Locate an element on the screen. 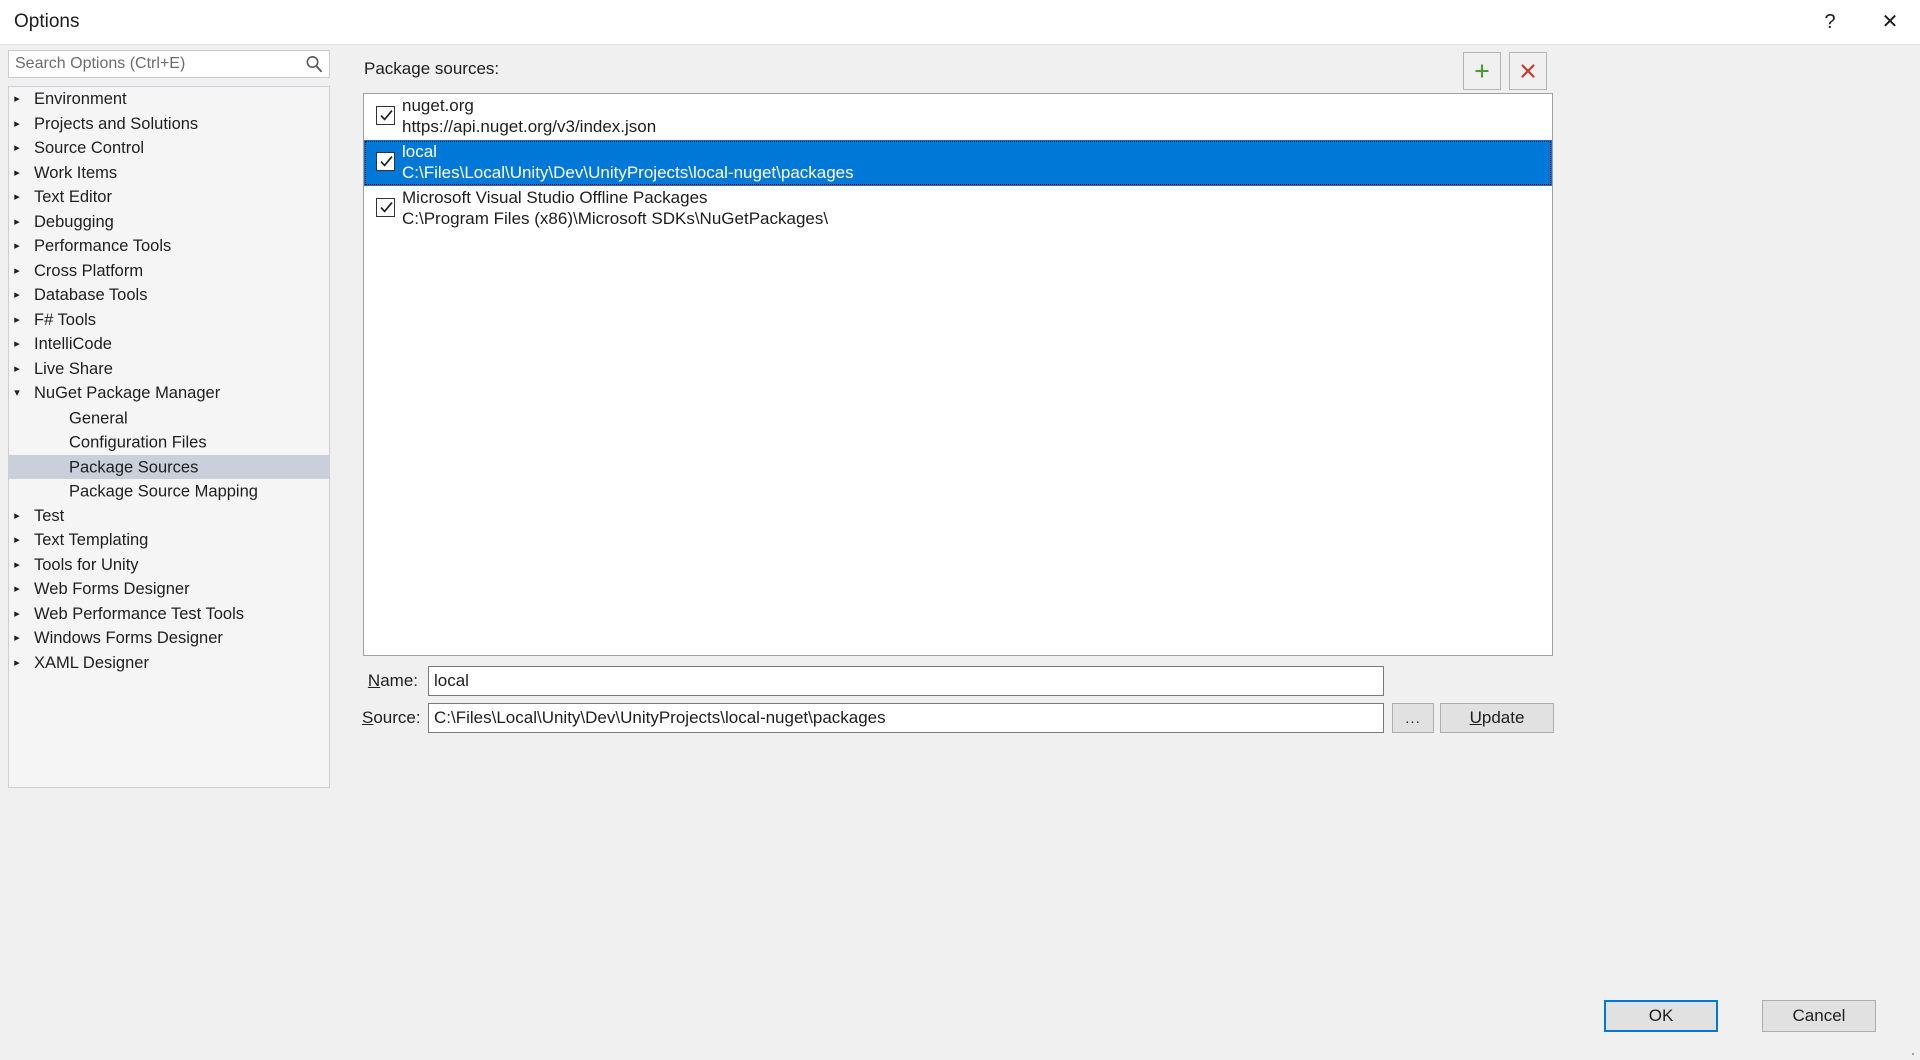 The width and height of the screenshot is (1920, 1060). title-bar: Options ? ✕ is located at coordinates (960, 22).